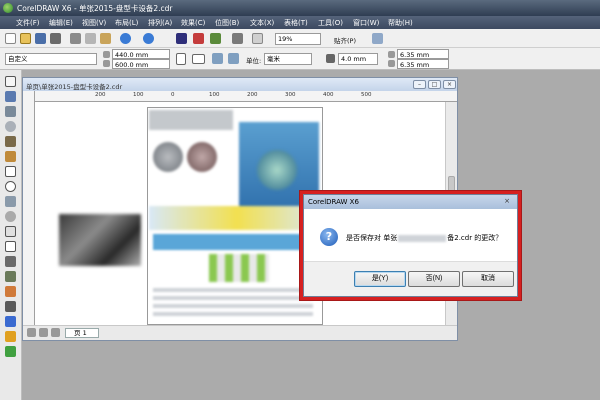 The width and height of the screenshot is (600, 400). What do you see at coordinates (358, 59) in the screenshot?
I see `nudge-distance-field: 4.0 mm` at bounding box center [358, 59].